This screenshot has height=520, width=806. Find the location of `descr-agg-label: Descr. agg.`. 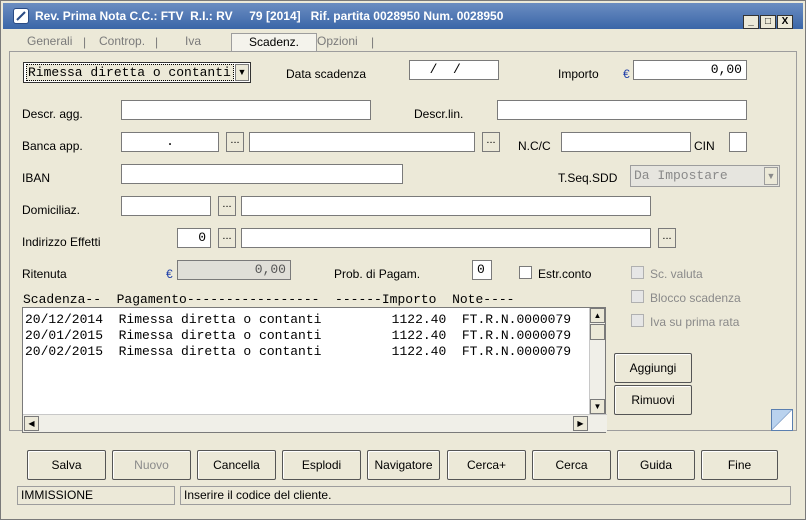

descr-agg-label: Descr. agg. is located at coordinates (52, 114).